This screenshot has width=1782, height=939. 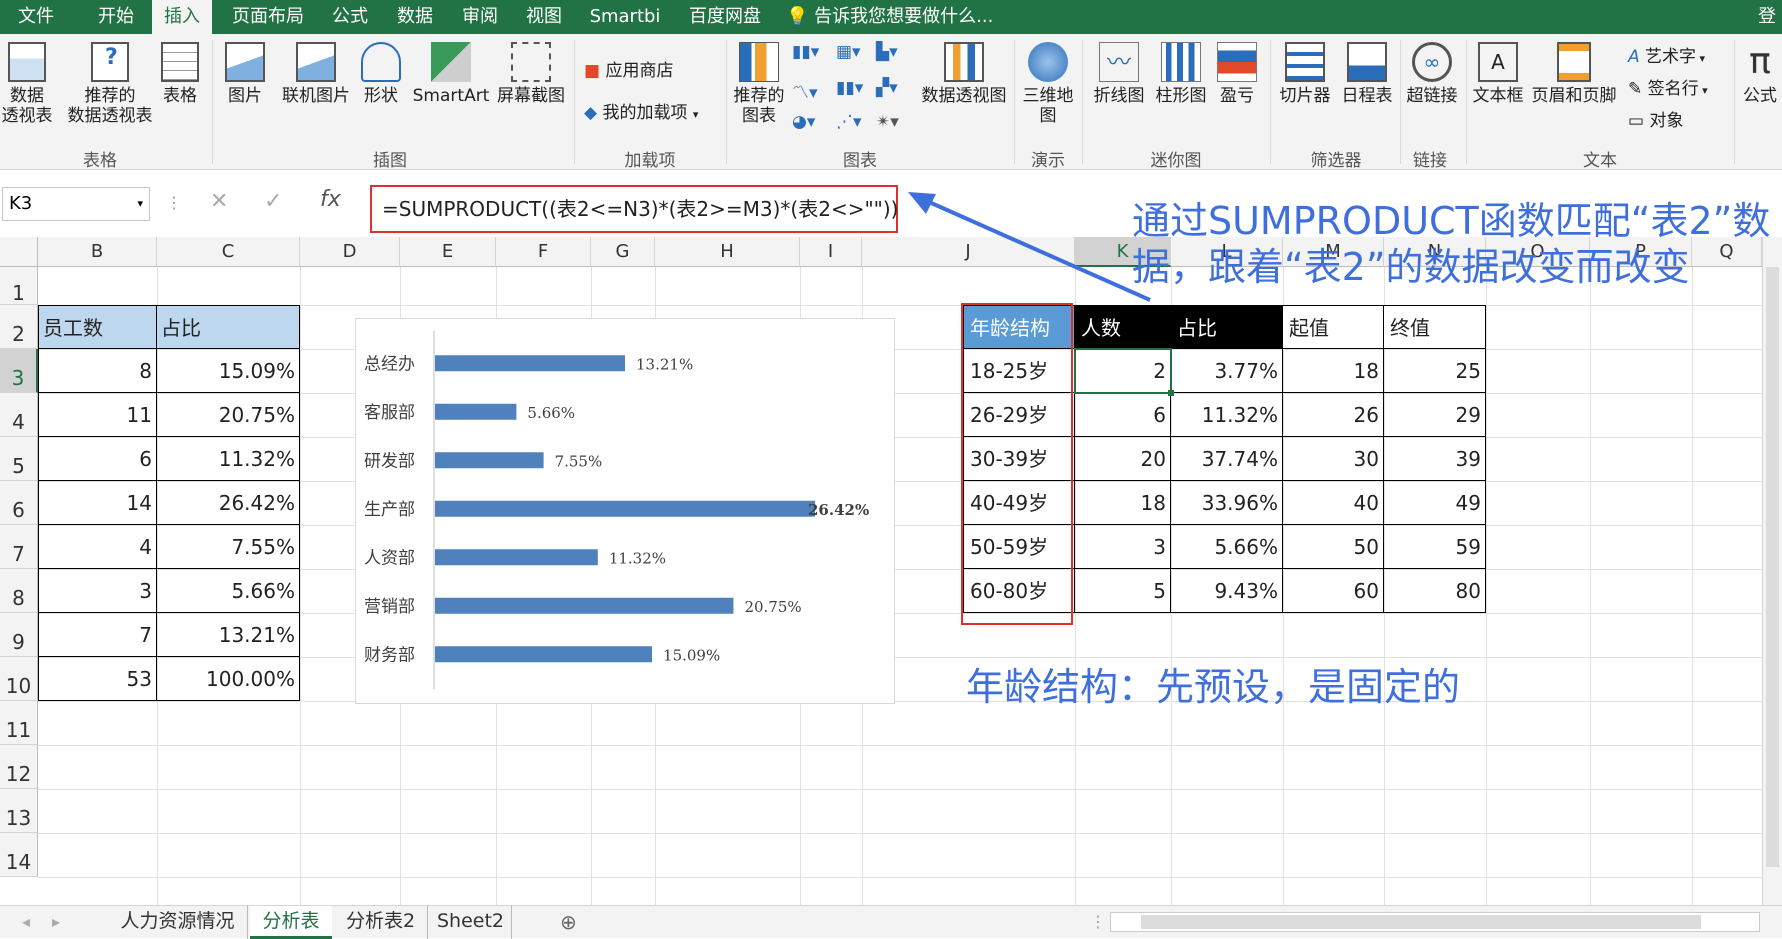 What do you see at coordinates (1574, 74) in the screenshot?
I see `header-footer-button: 页眉和页脚` at bounding box center [1574, 74].